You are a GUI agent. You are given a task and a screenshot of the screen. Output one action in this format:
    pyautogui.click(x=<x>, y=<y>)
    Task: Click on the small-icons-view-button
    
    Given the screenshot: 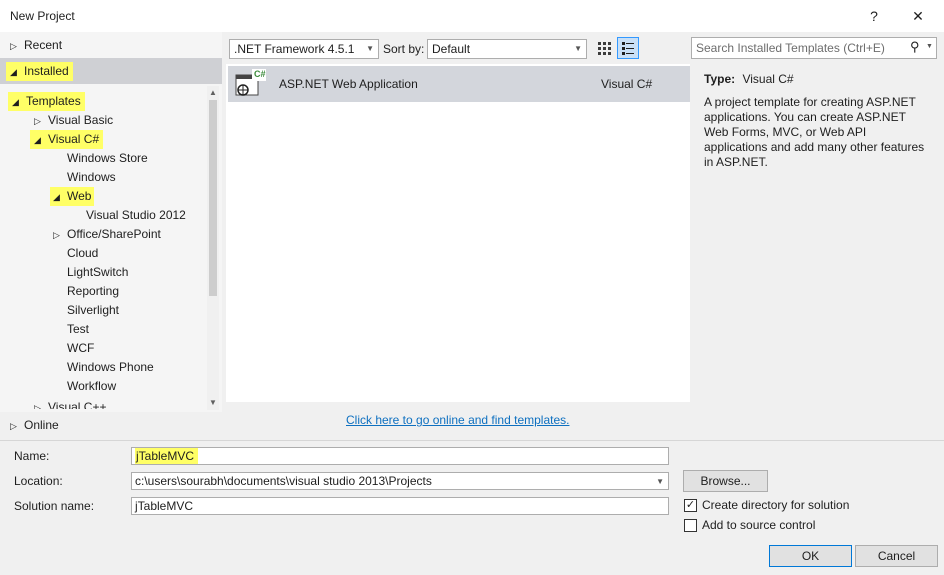 What is the action you would take?
    pyautogui.click(x=605, y=48)
    